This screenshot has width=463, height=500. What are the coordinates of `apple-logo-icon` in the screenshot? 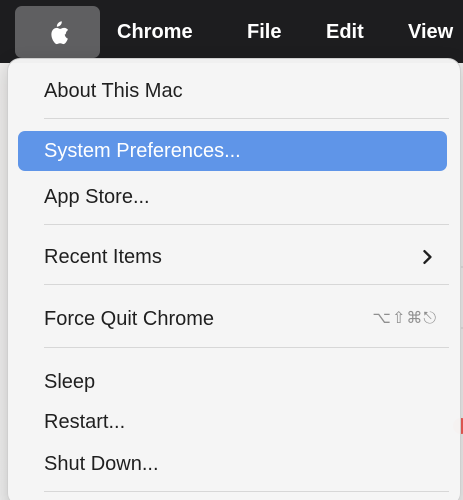 It's located at (60, 33).